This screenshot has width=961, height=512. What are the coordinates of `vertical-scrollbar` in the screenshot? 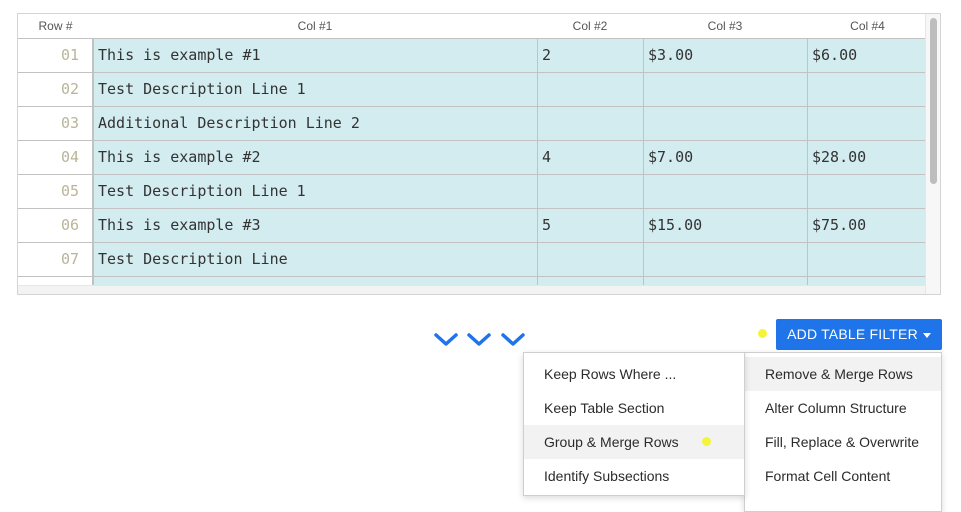 It's located at (932, 154).